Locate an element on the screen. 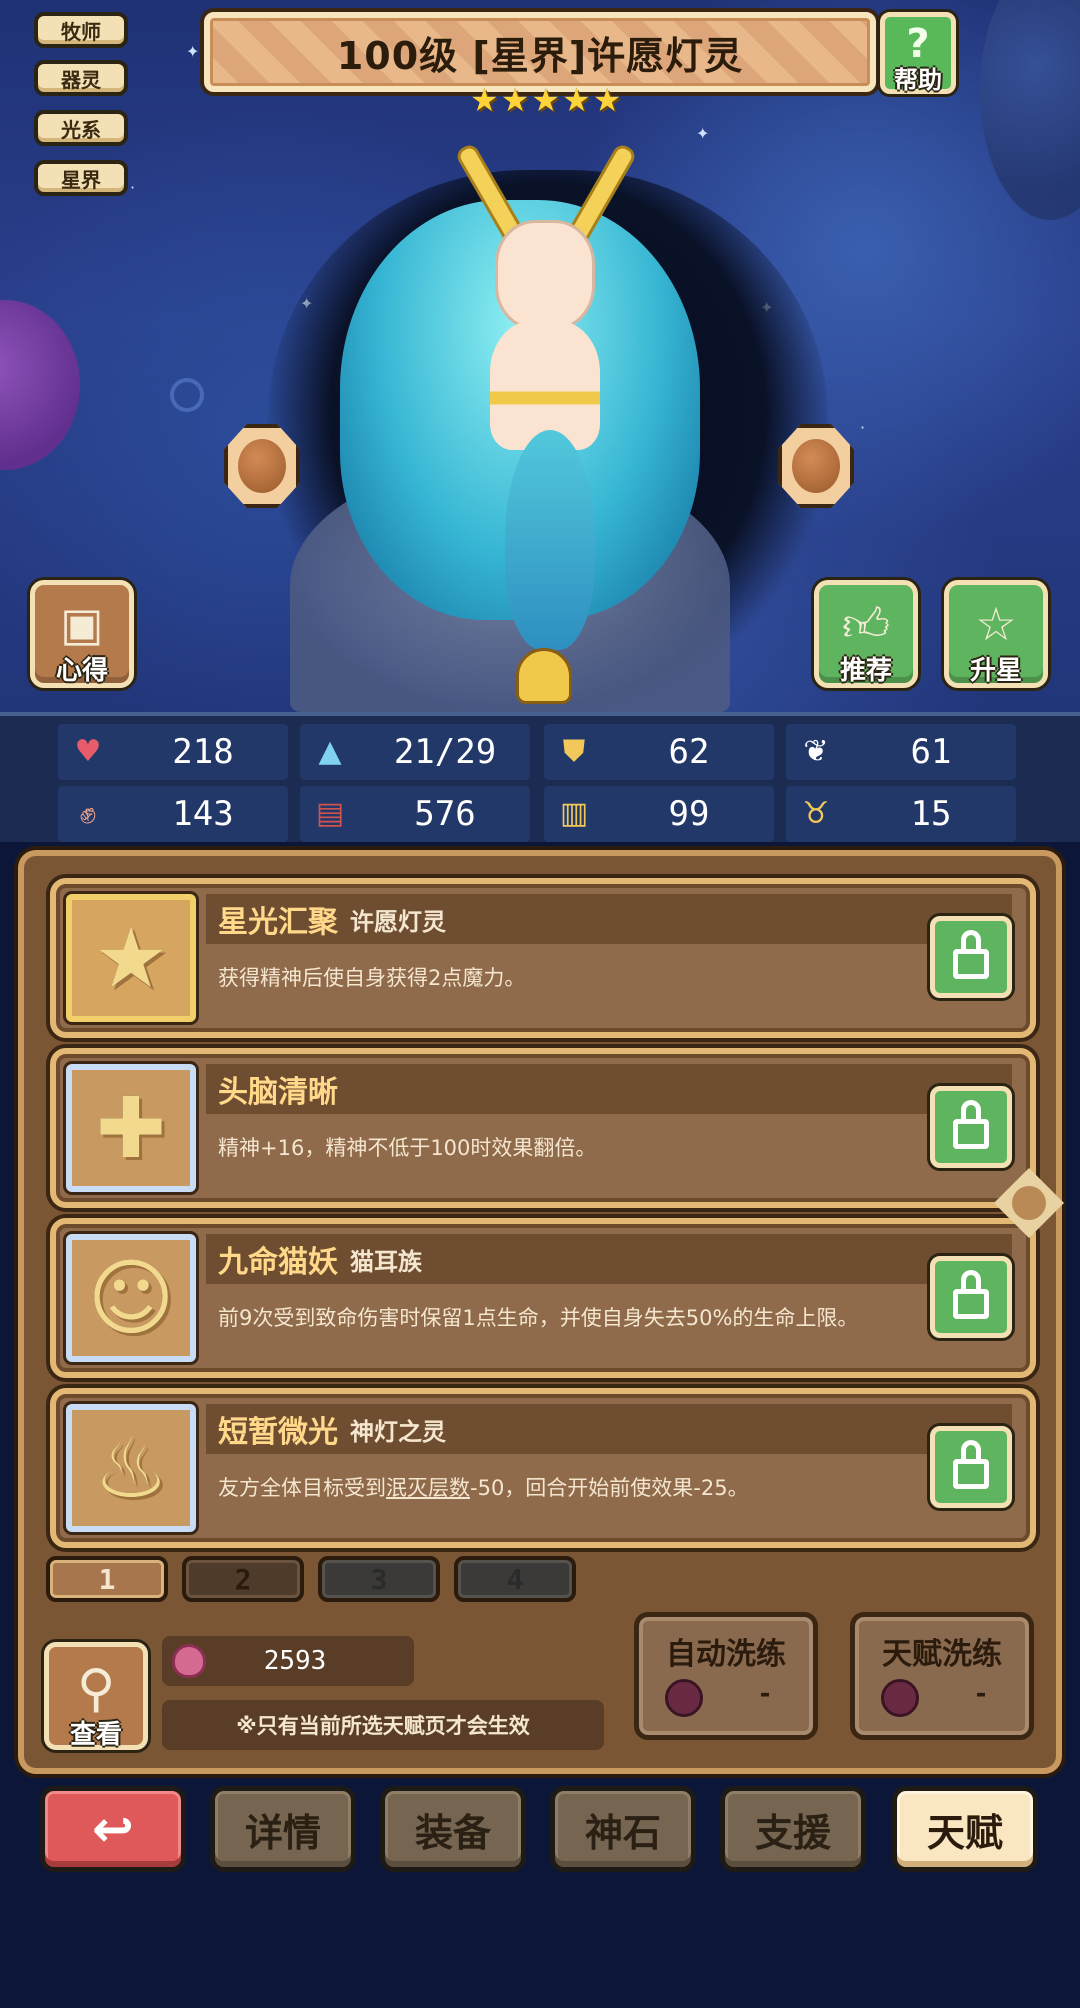 The image size is (1080, 2008). talent-icon-frame: ☺ is located at coordinates (131, 1298).